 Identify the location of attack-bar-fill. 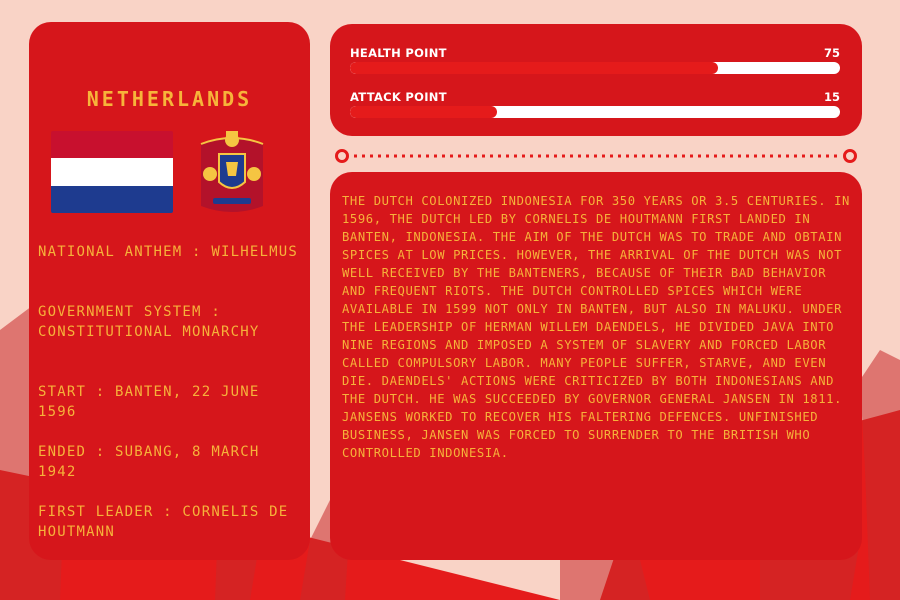
(423, 112).